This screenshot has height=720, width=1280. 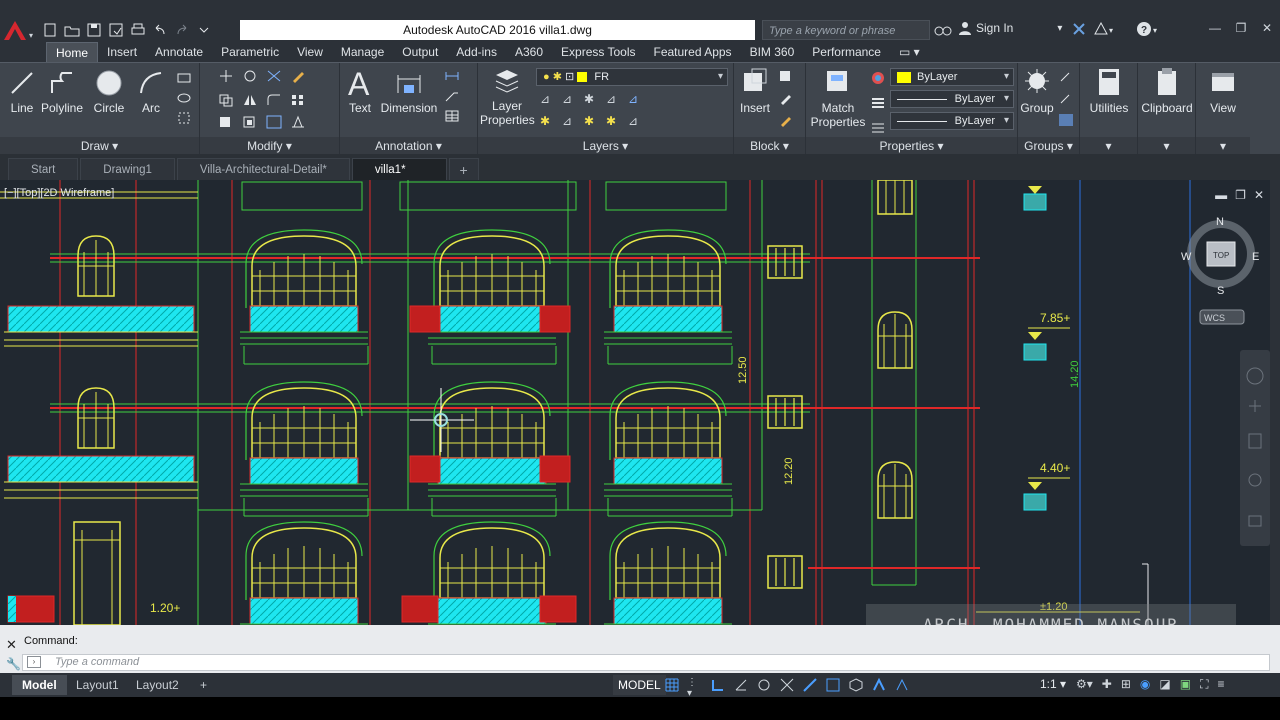 What do you see at coordinates (1037, 91) in the screenshot?
I see `group-button: Group` at bounding box center [1037, 91].